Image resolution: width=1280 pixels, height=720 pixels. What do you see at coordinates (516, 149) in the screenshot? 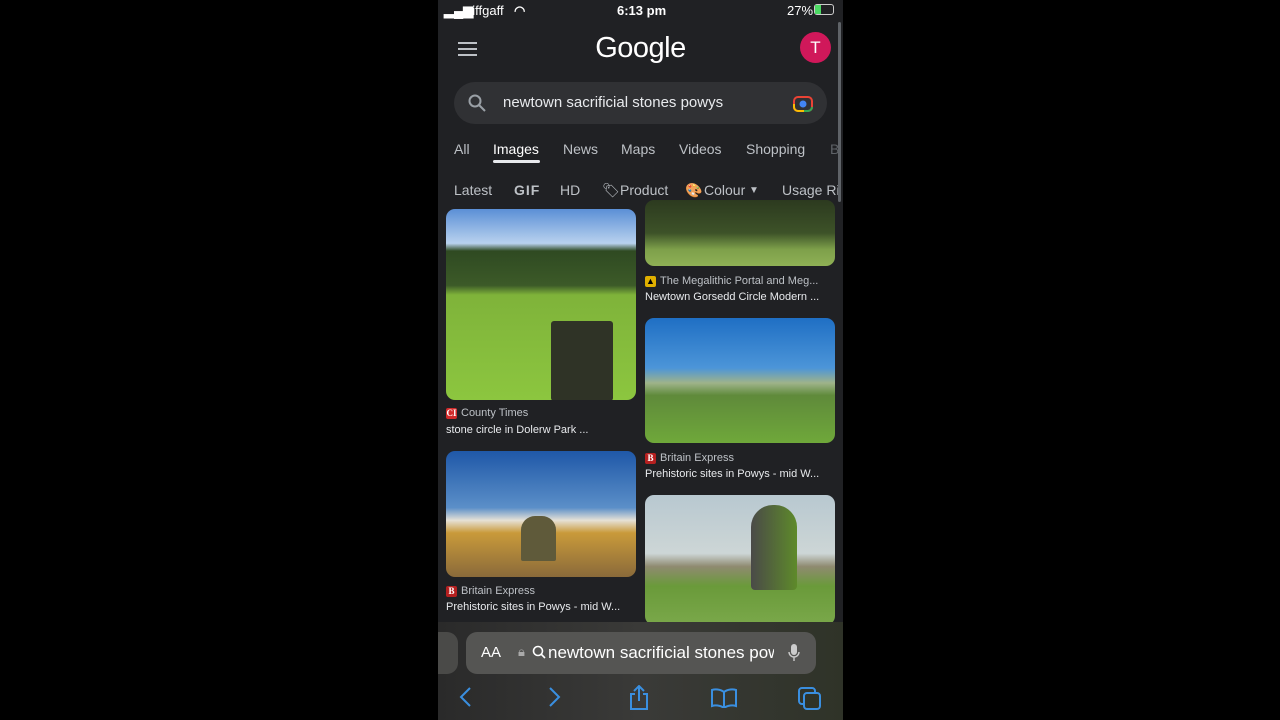
I see `tab-images: Images` at bounding box center [516, 149].